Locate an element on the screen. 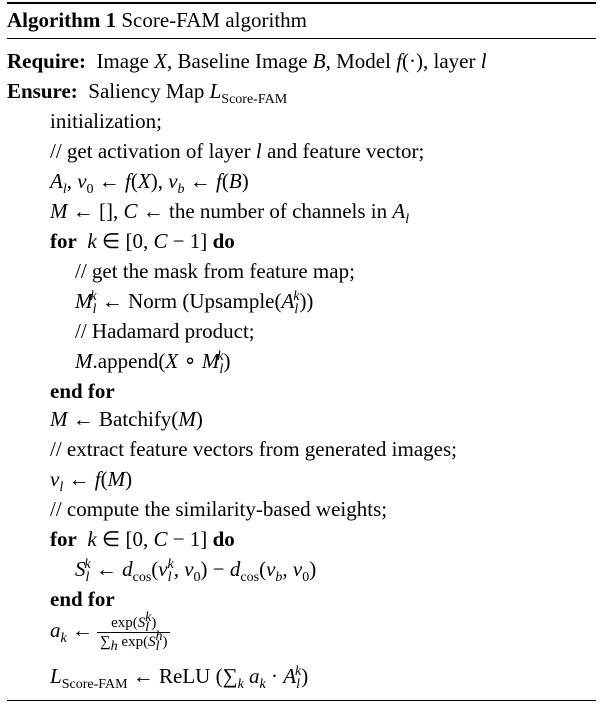 This screenshot has width=603, height=707. algorithm-header: Algorithm 1 Score-FAM algorithm is located at coordinates (157, 20).